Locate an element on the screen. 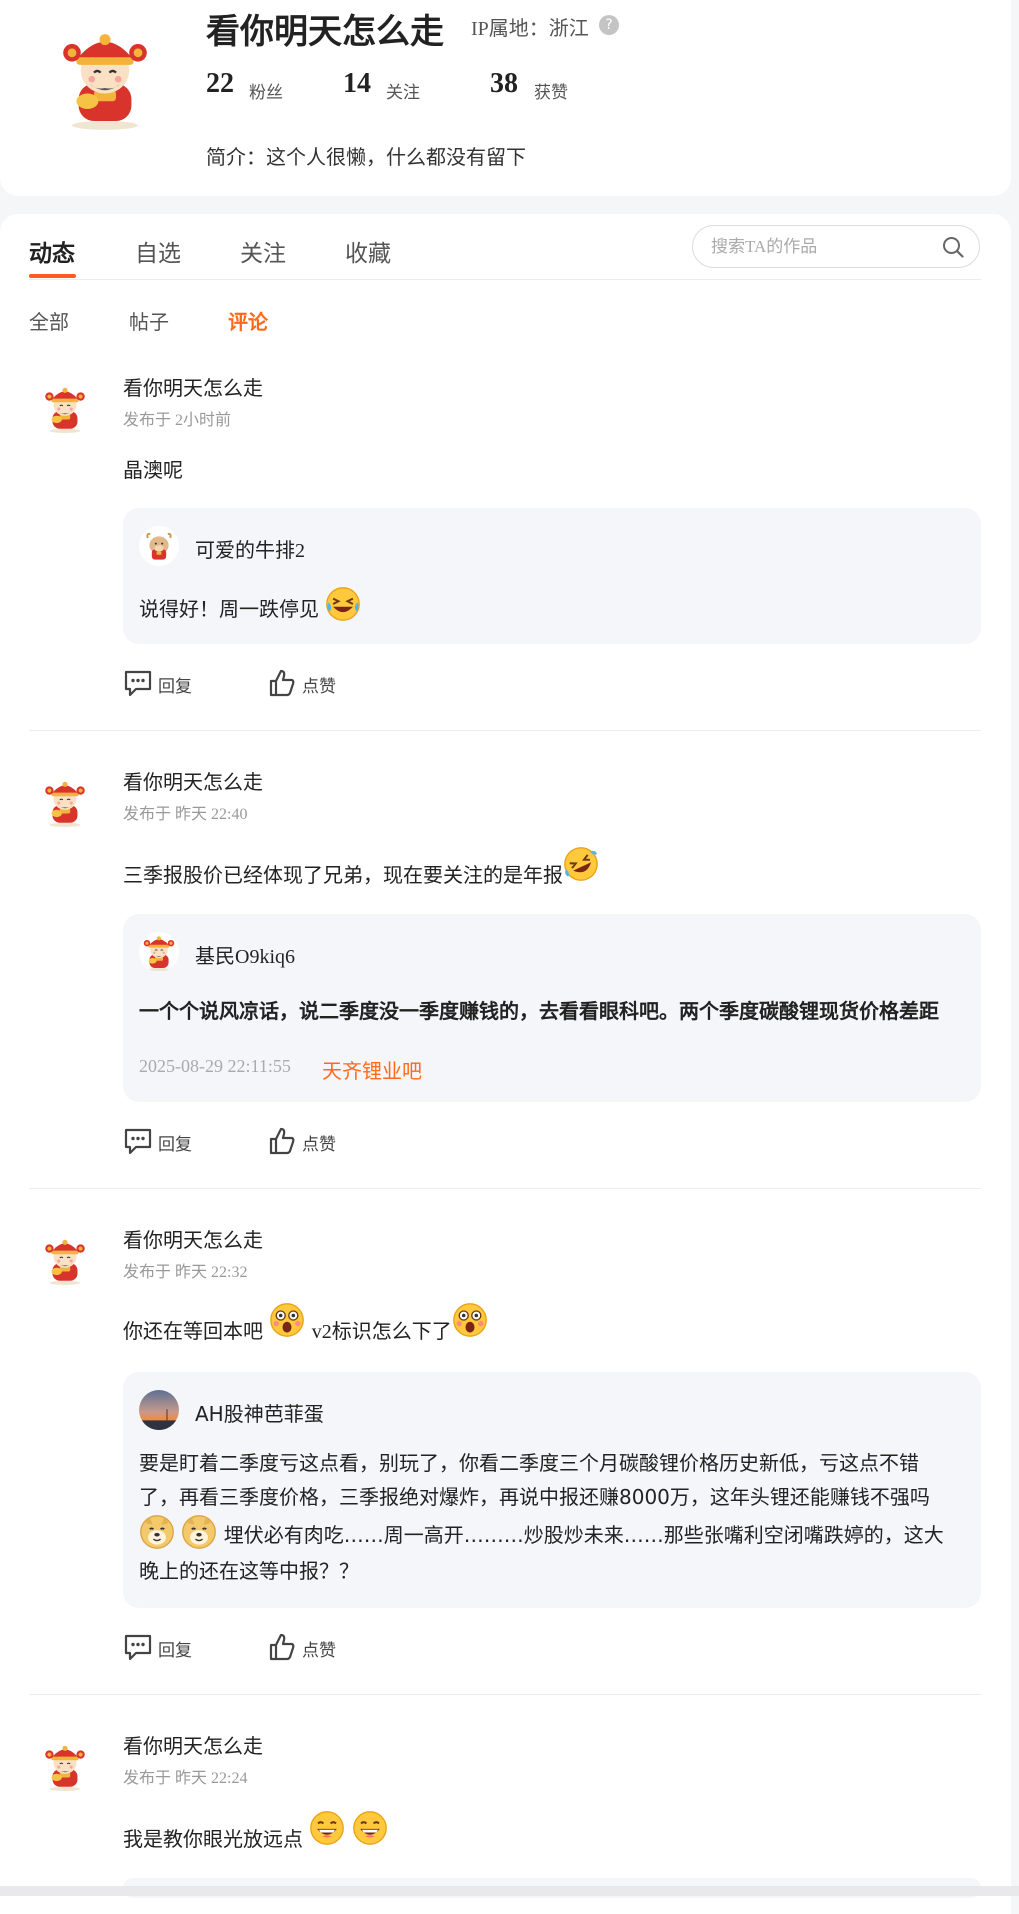 The image size is (1019, 1914). laughing-emoji-icon is located at coordinates (343, 604).